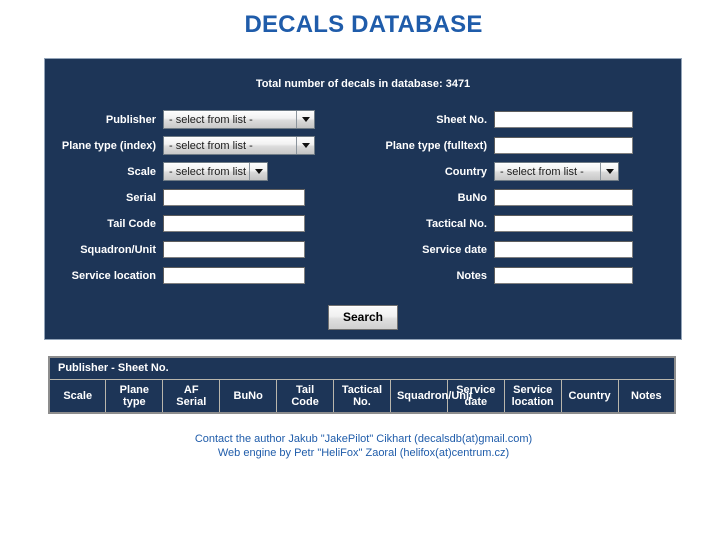 The image size is (727, 545). Describe the element at coordinates (589, 395) in the screenshot. I see `column-header-country: Country` at that location.